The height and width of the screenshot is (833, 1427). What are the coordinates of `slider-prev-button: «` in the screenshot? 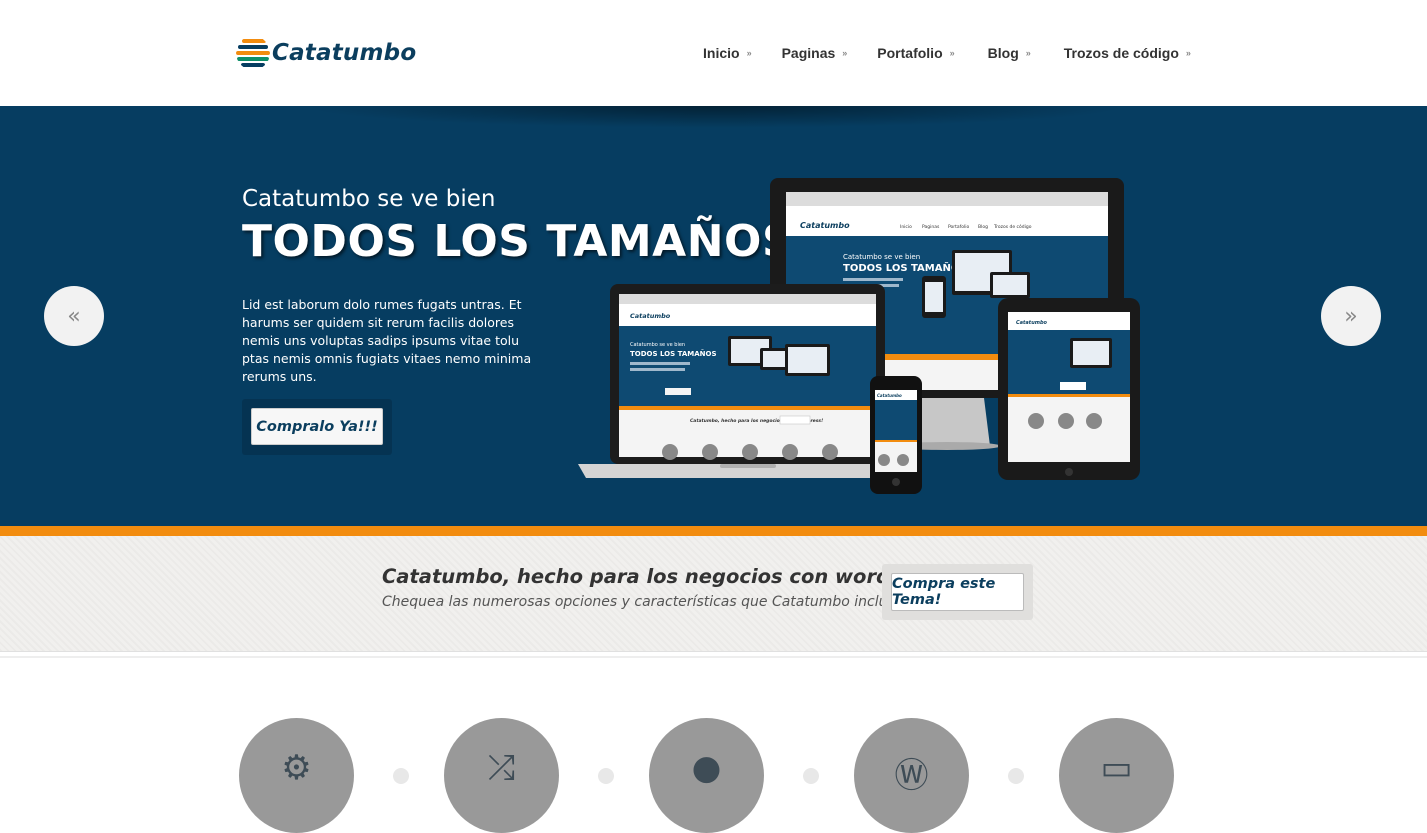 It's located at (74, 316).